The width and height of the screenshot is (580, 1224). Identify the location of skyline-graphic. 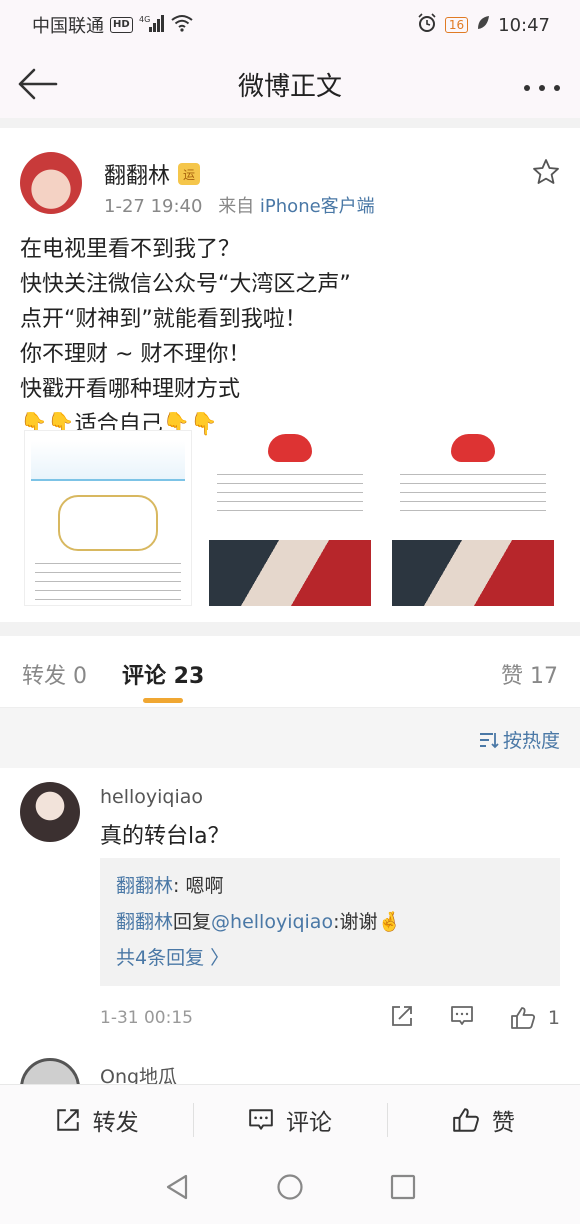
(108, 461).